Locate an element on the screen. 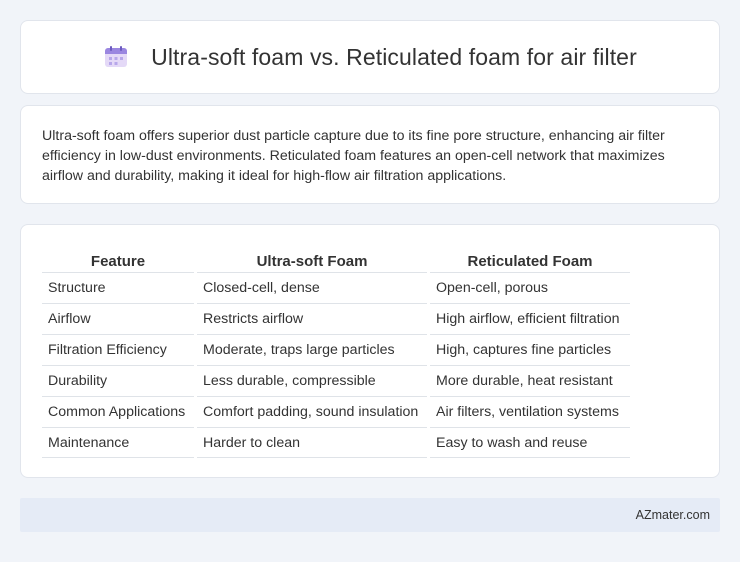 This screenshot has width=740, height=562. cell-feature: Filtration Efficiency is located at coordinates (118, 349).